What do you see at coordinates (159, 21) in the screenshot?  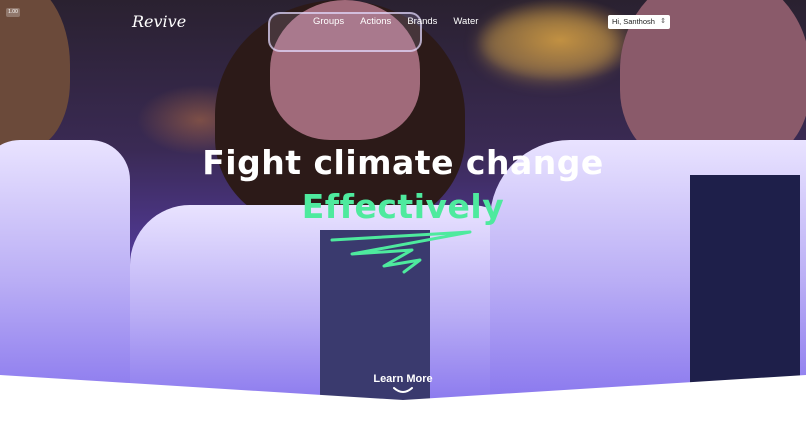 I see `brand-logo: Revive` at bounding box center [159, 21].